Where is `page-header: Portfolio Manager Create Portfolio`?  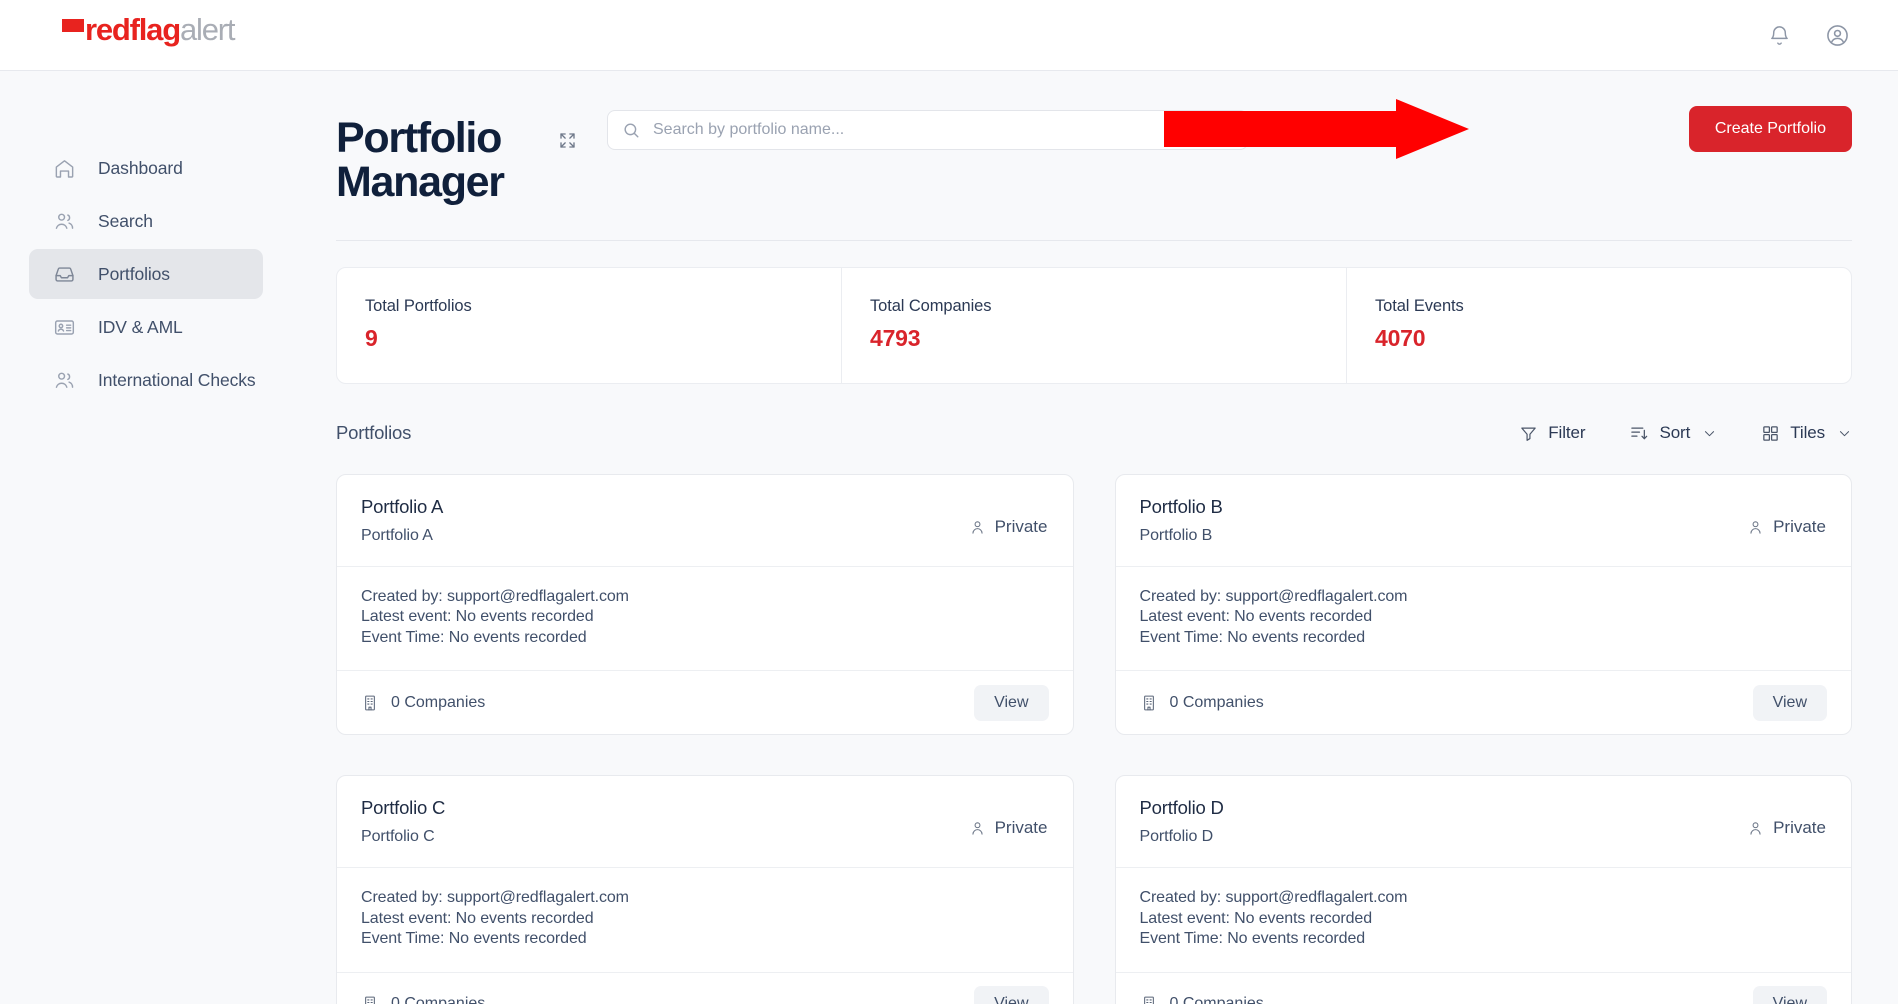
page-header: Portfolio Manager Create Portfolio is located at coordinates (1094, 148).